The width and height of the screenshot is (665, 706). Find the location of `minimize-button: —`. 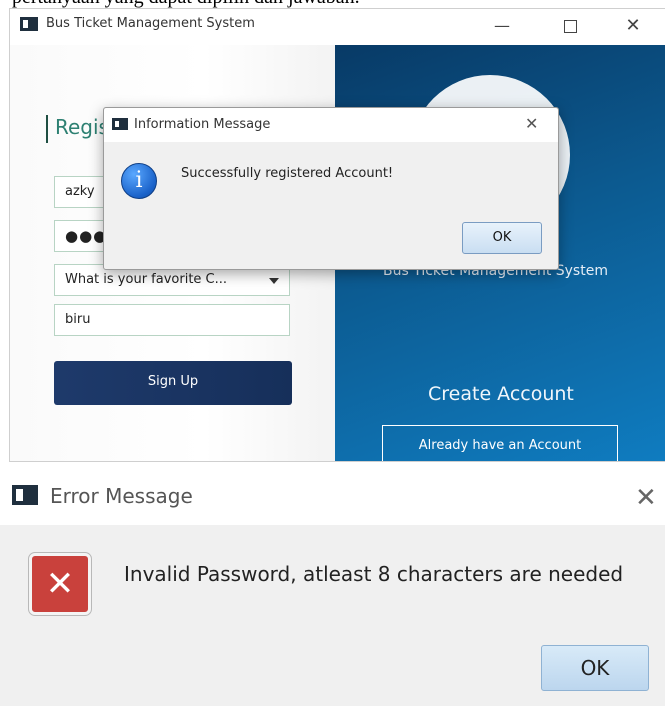

minimize-button: — is located at coordinates (502, 26).